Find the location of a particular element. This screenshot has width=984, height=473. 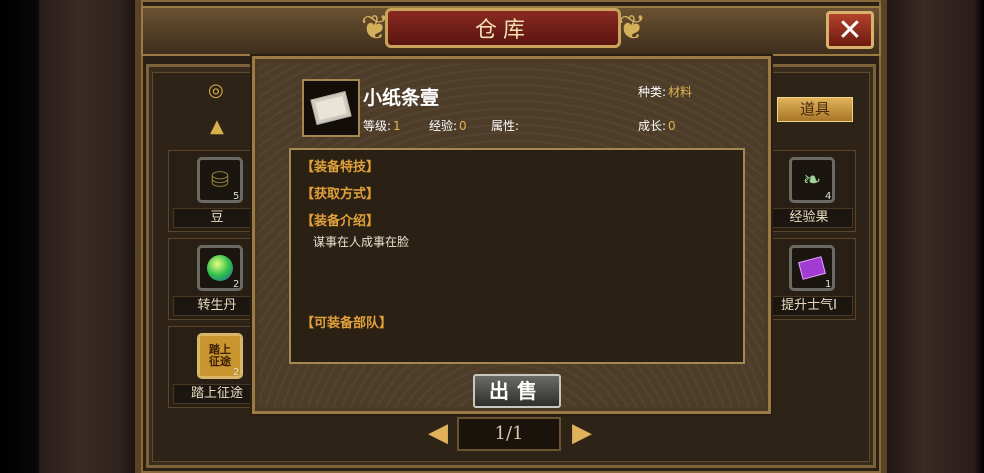

inventory-slot-exp-fruit: ❧ 4 经验果 is located at coordinates (808, 191).